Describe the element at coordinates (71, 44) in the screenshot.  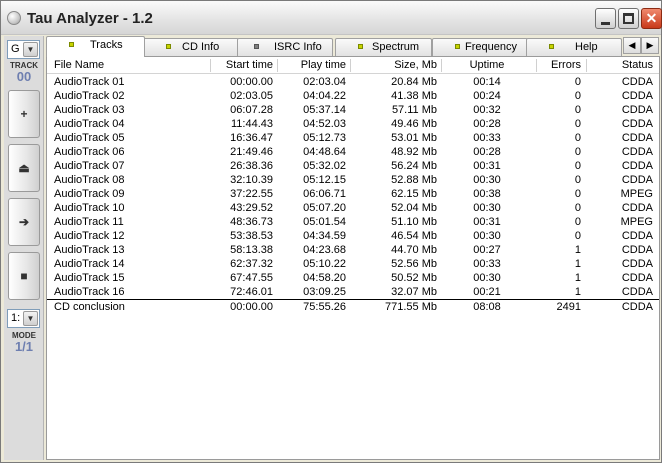
I see `tab-led-icon` at that location.